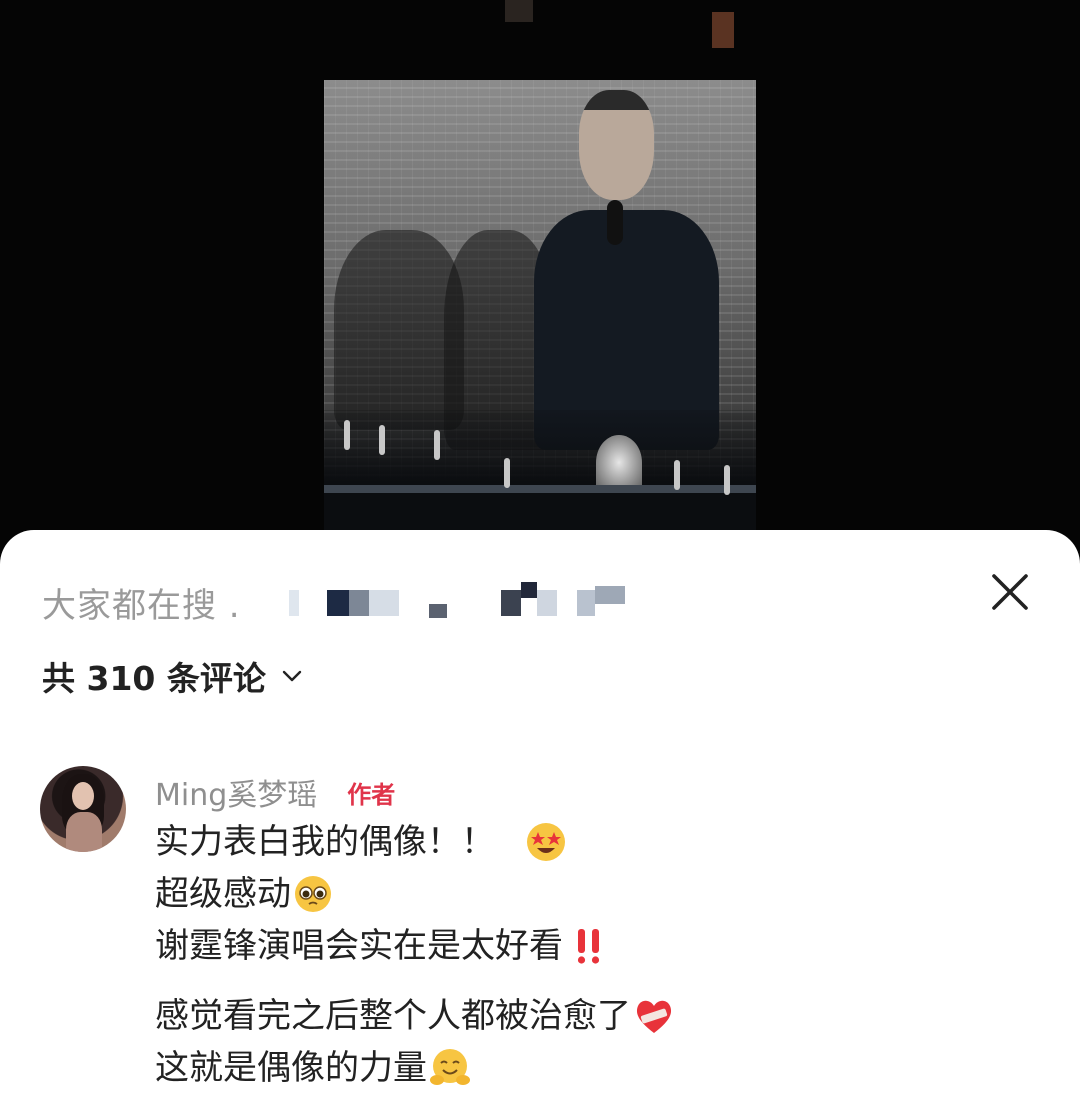 The image size is (1080, 1107). What do you see at coordinates (595, 894) in the screenshot?
I see `comment-line: 超级感动` at bounding box center [595, 894].